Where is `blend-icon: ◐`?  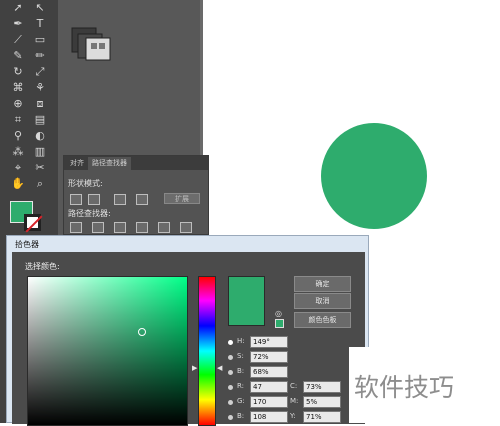 blend-icon: ◐ is located at coordinates (40, 135).